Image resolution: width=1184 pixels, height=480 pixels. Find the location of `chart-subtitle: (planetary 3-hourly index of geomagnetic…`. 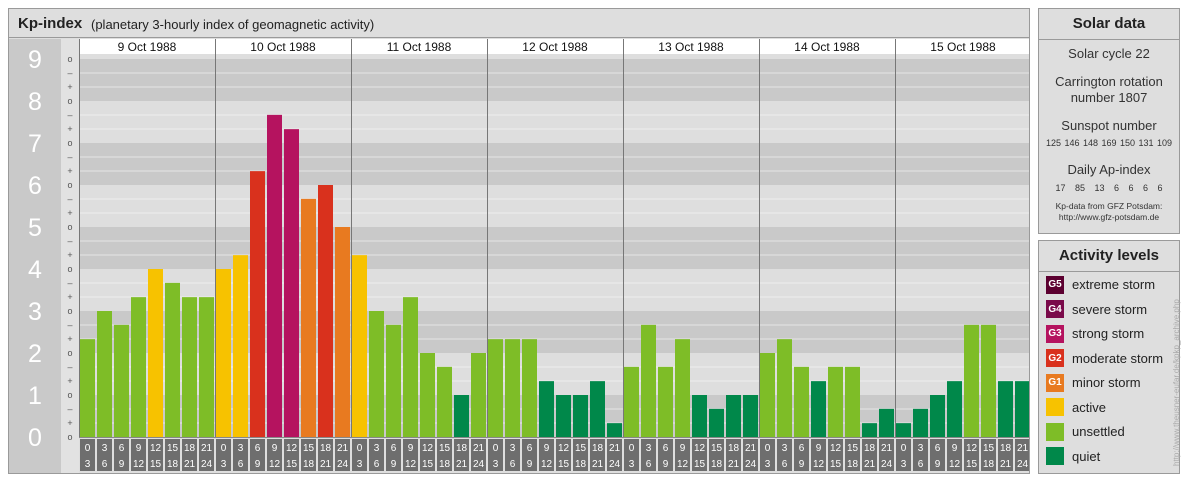

chart-subtitle: (planetary 3-hourly index of geomagnetic… is located at coordinates (233, 24).